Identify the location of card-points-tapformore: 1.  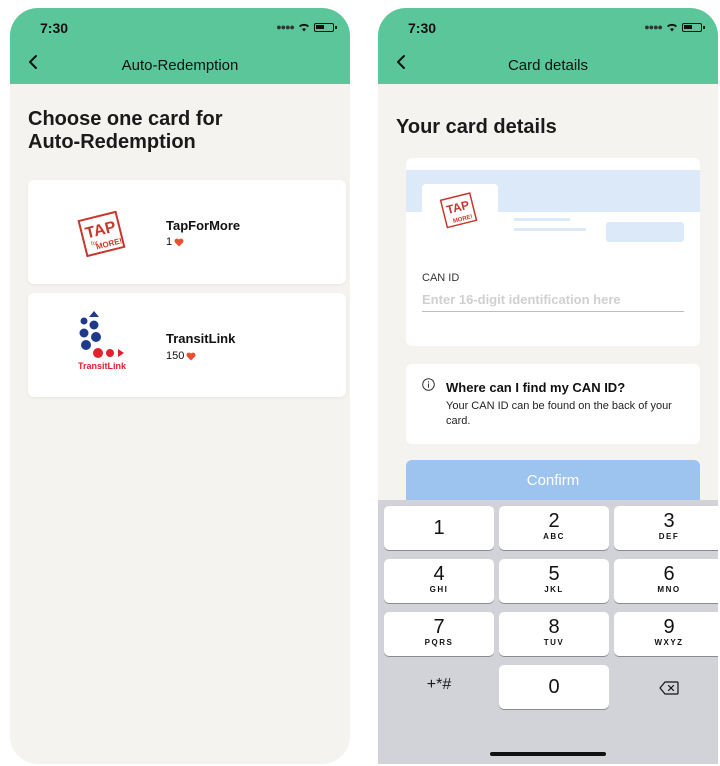
(175, 242).